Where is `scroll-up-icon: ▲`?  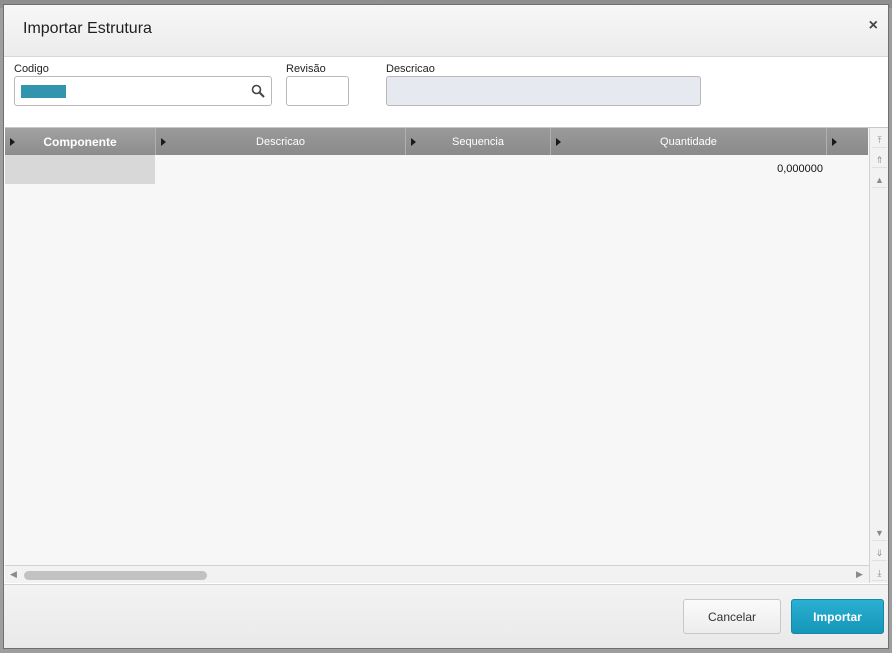 scroll-up-icon: ▲ is located at coordinates (879, 180).